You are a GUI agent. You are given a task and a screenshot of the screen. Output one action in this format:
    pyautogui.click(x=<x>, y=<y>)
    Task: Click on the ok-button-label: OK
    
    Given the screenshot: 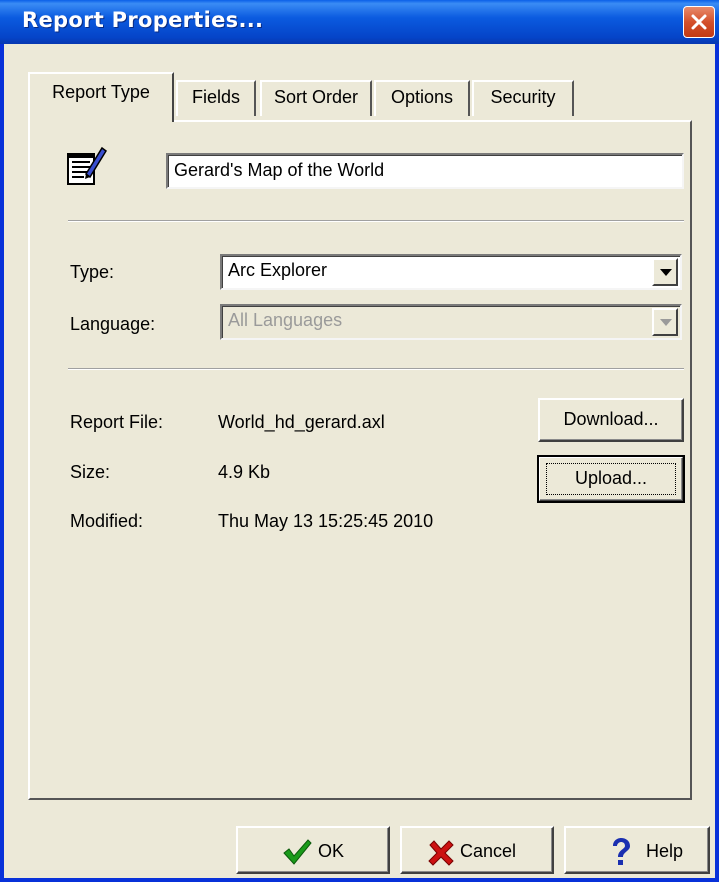 What is the action you would take?
    pyautogui.click(x=331, y=851)
    